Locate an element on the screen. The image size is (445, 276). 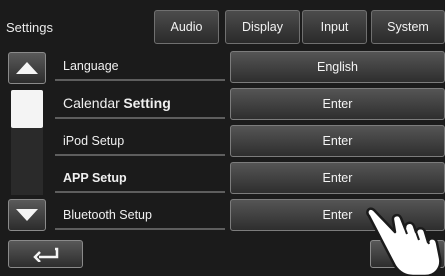
row-label-calendar-part1: Calendar is located at coordinates (91, 103).